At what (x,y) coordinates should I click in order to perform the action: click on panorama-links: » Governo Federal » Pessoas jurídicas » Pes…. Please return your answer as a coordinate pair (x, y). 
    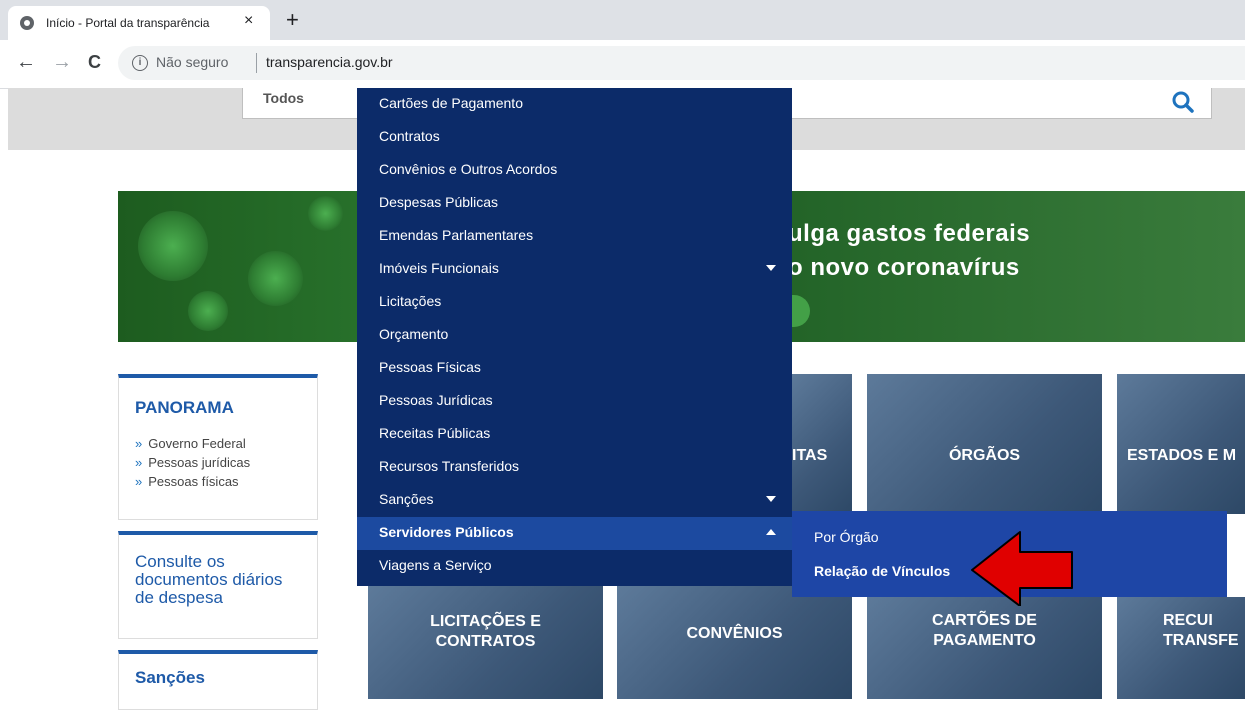
    Looking at the image, I should click on (192, 462).